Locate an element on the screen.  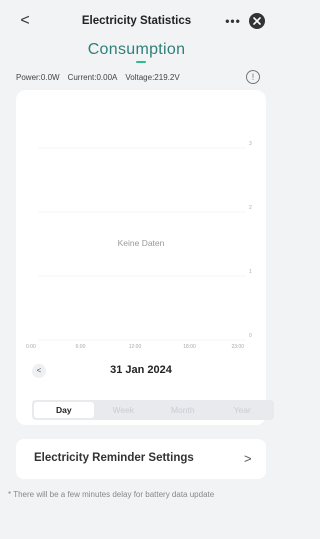
more-options-button: ••• is located at coordinates (233, 21).